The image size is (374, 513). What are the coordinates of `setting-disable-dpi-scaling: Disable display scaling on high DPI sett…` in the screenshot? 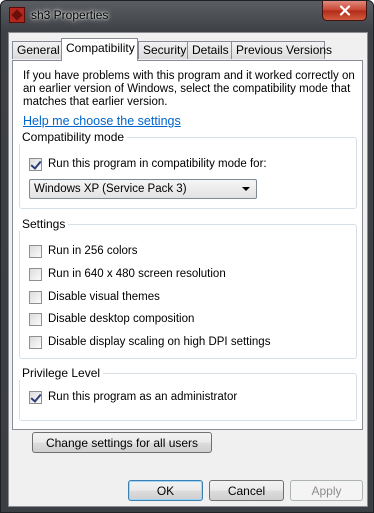 It's located at (149, 342).